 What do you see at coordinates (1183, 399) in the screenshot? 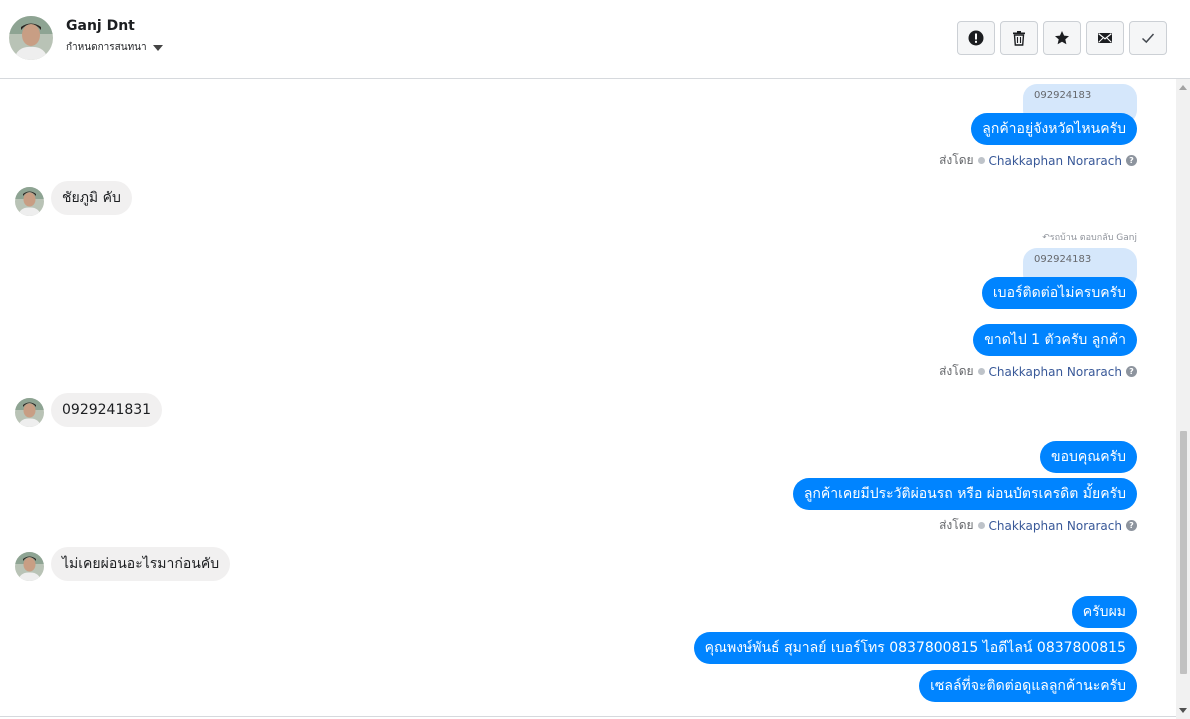
I see `thread-scrollbar` at bounding box center [1183, 399].